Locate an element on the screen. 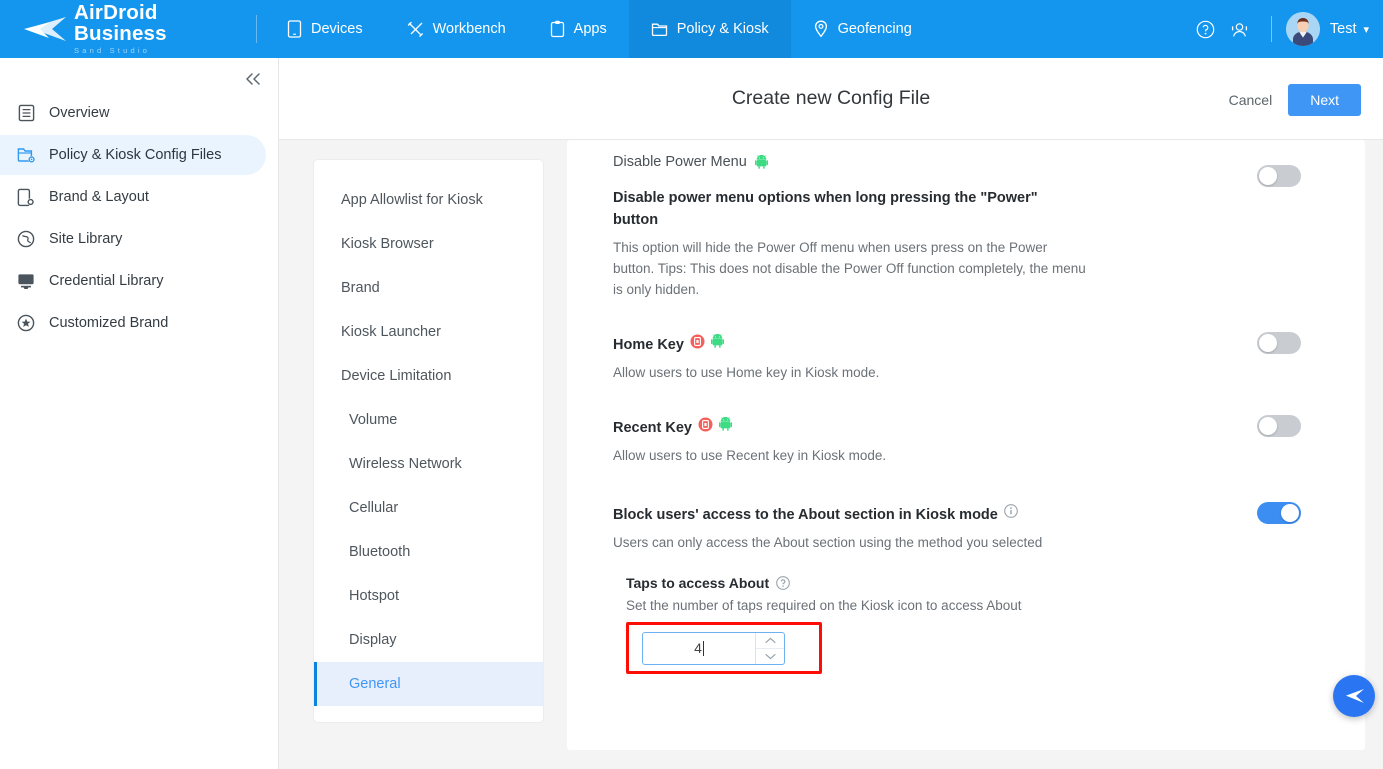 The image size is (1383, 769). arrow-logo-icon is located at coordinates (45, 29).